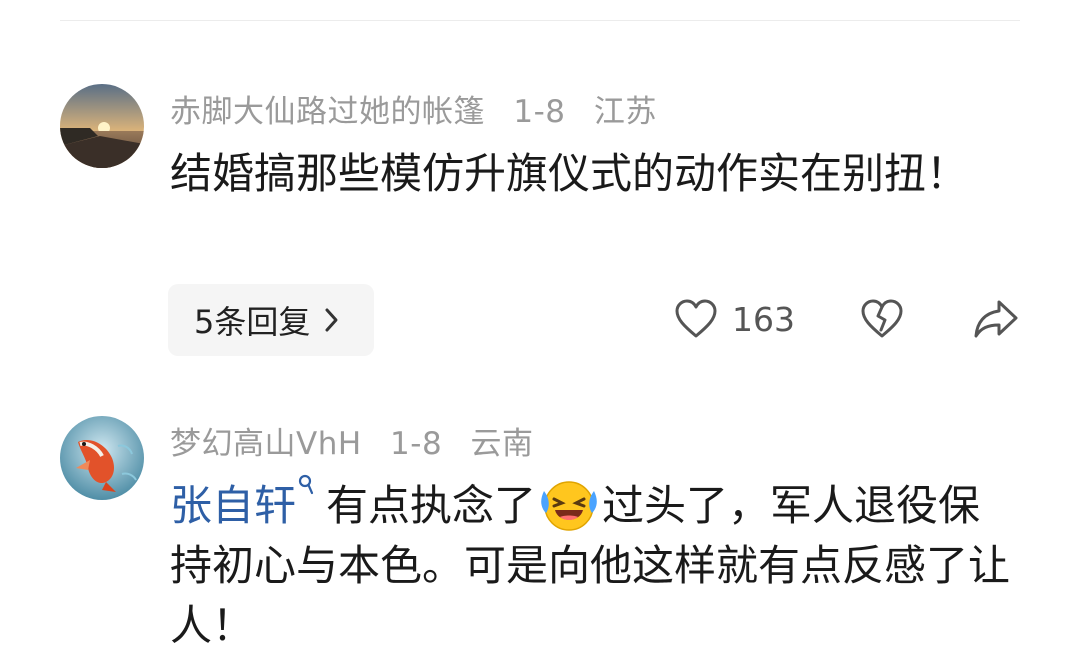  Describe the element at coordinates (233, 505) in the screenshot. I see `user-mention: 张自轩` at that location.